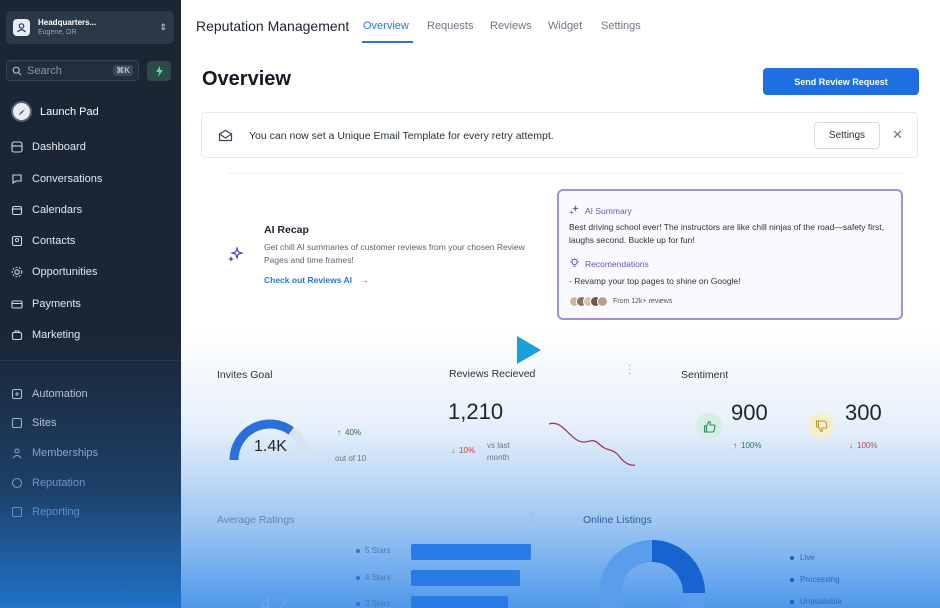 This screenshot has width=940, height=608. Describe the element at coordinates (56, 179) in the screenshot. I see `sidebar-item-conversations: Conversations` at that location.